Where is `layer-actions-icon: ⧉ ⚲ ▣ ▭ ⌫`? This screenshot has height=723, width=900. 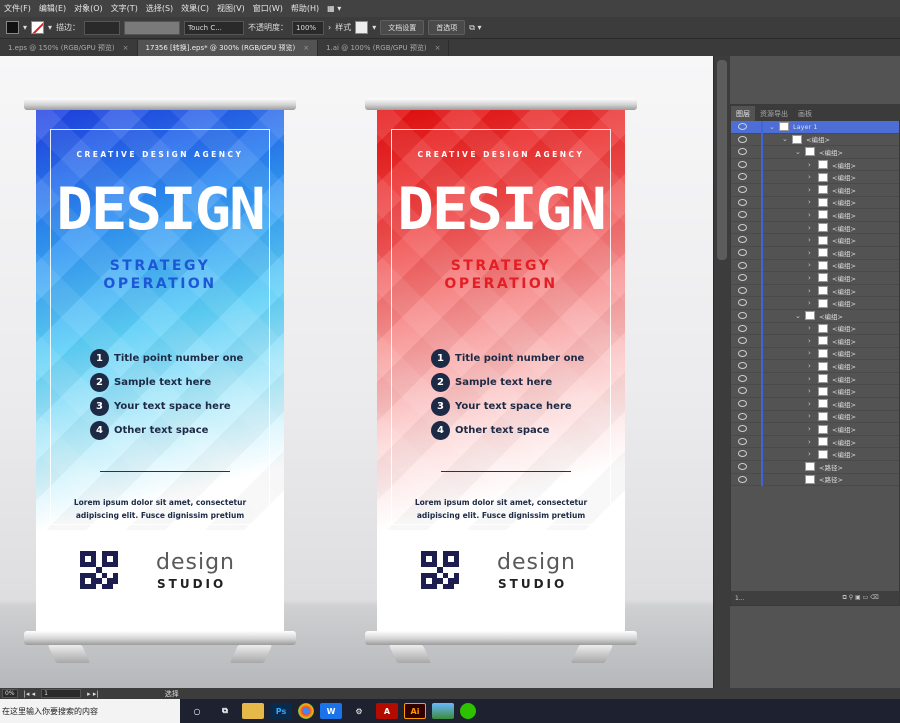 layer-actions-icon: ⧉ ⚲ ▣ ▭ ⌫ is located at coordinates (861, 598).